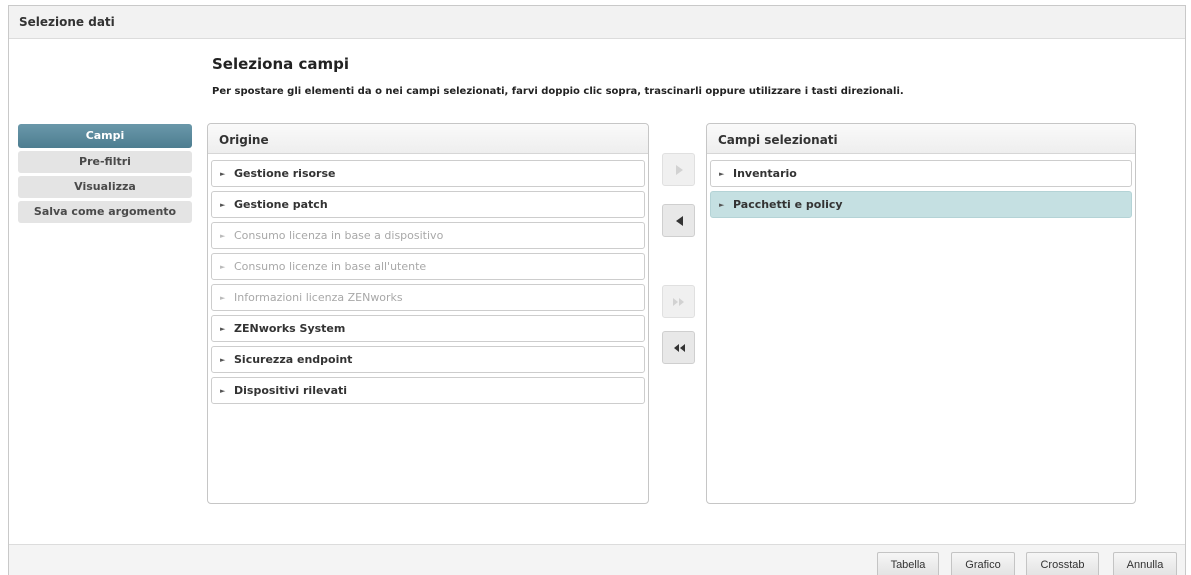  What do you see at coordinates (105, 136) in the screenshot?
I see `nav-item-campi: Campi` at bounding box center [105, 136].